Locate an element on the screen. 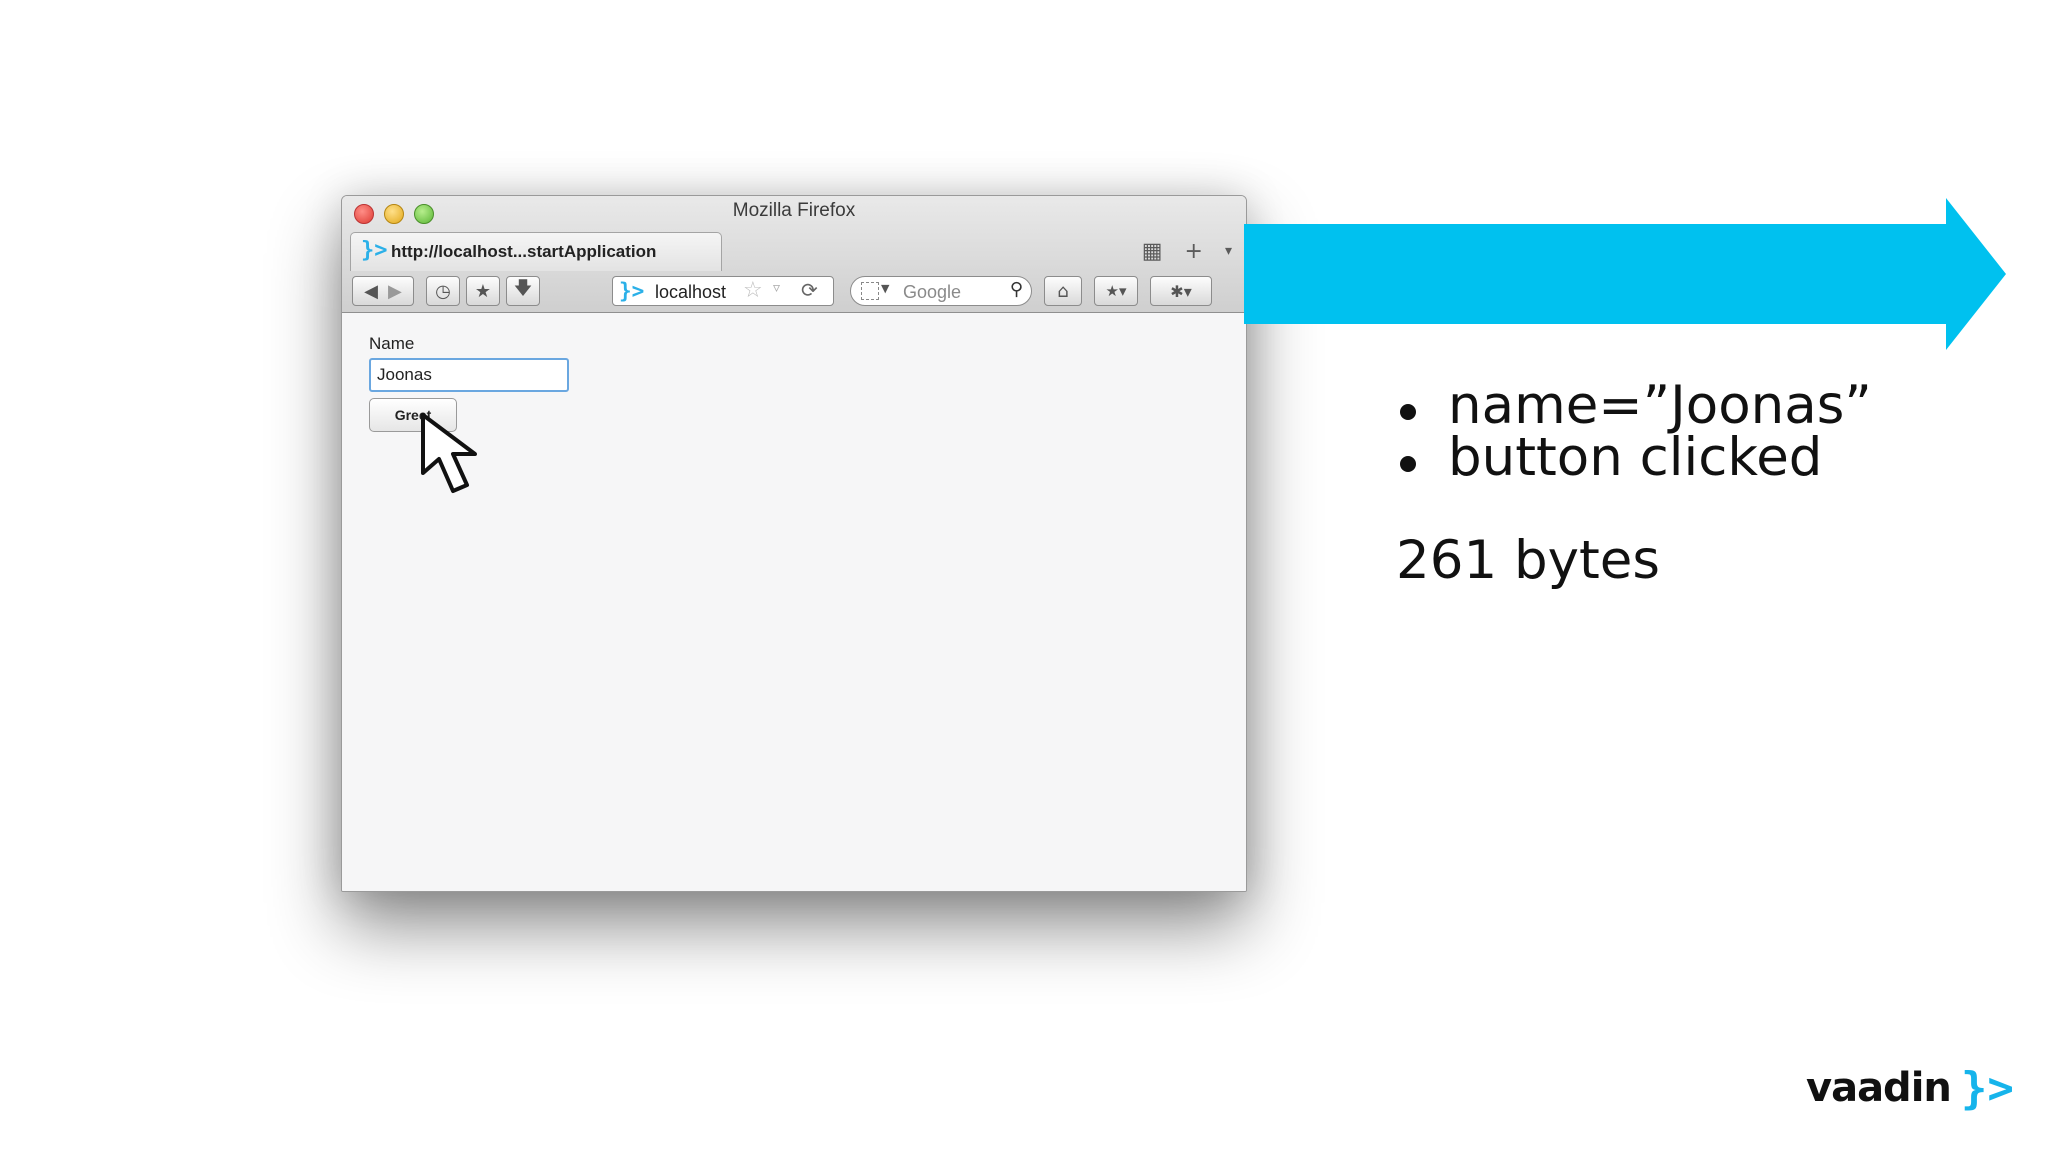 The width and height of the screenshot is (2048, 1152). data-flow-arrow is located at coordinates (1625, 274).